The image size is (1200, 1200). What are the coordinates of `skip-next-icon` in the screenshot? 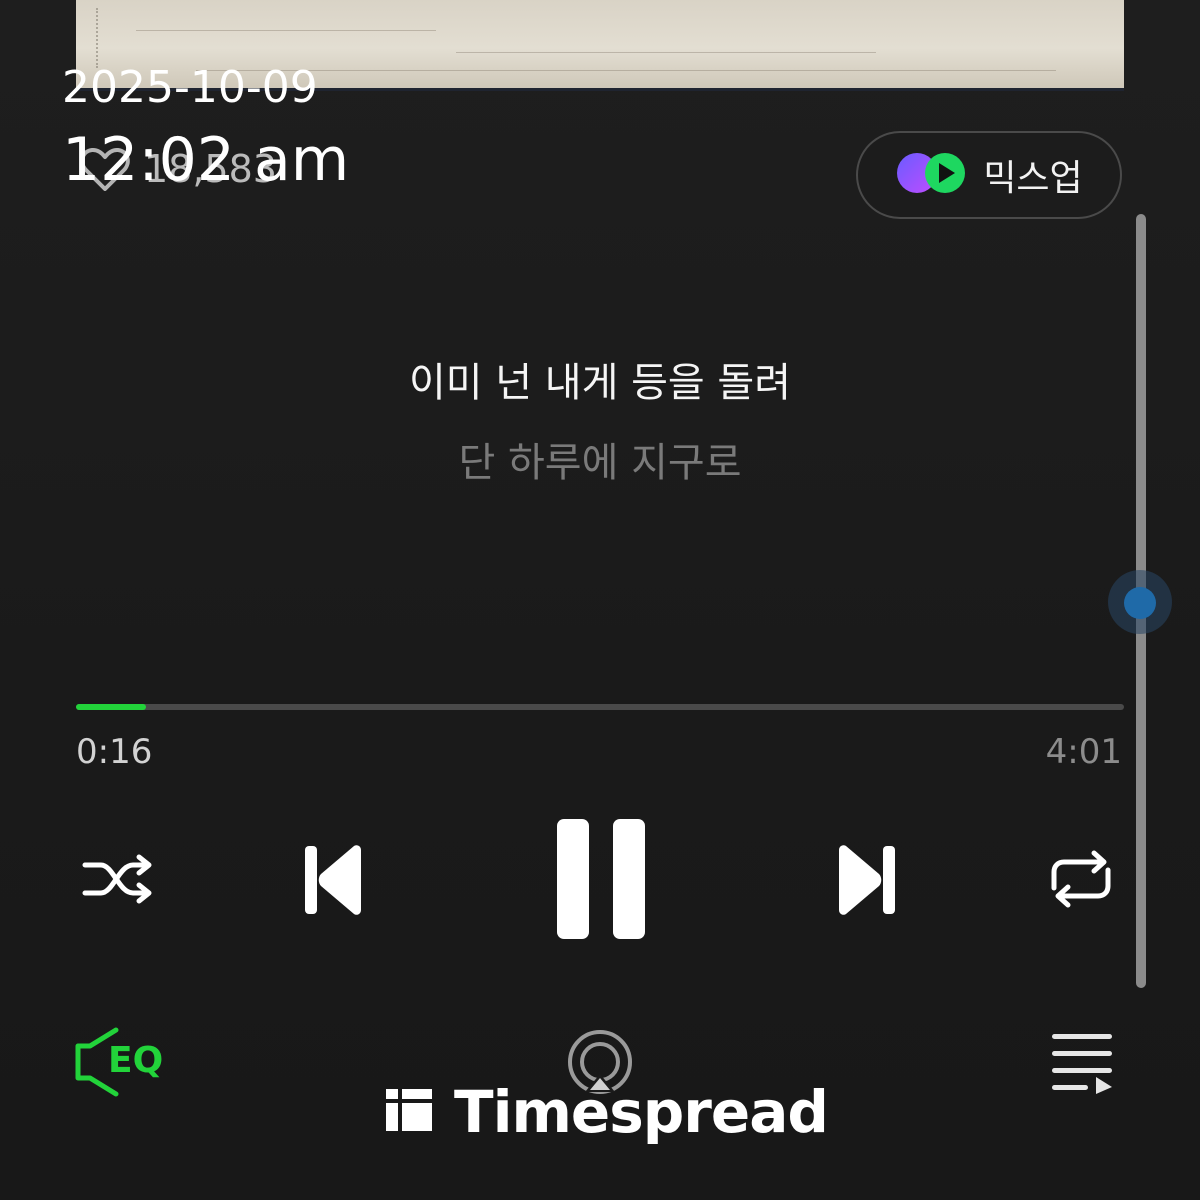 It's located at (868, 880).